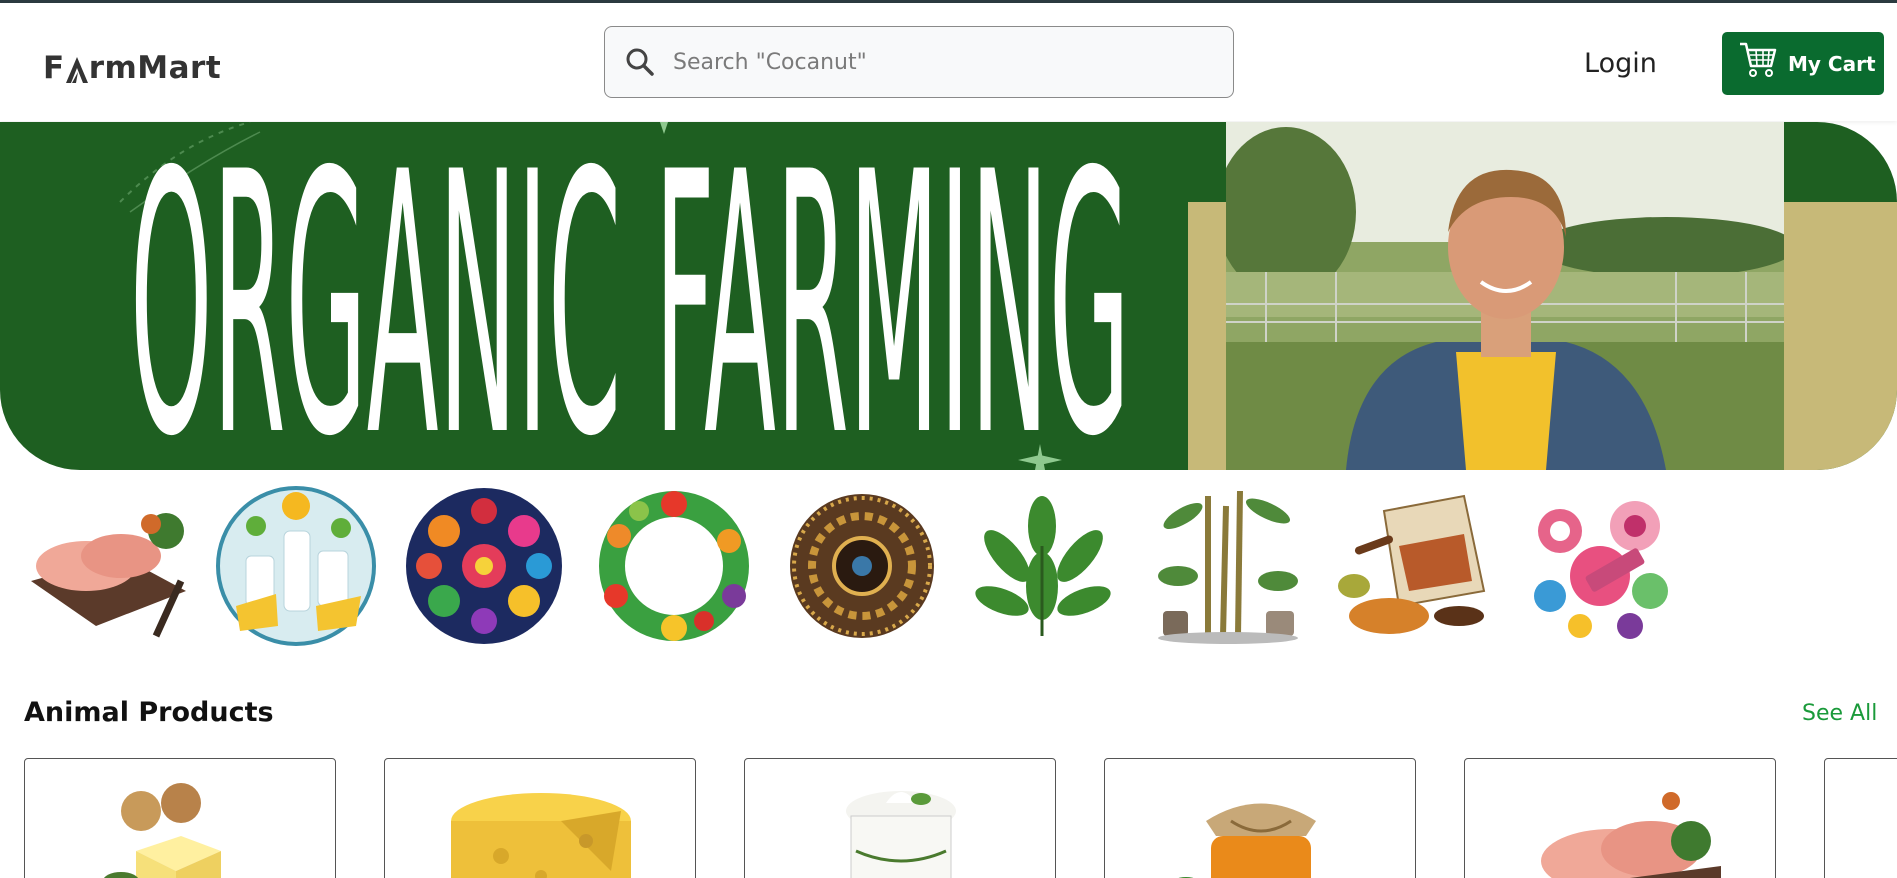  What do you see at coordinates (1505, 296) in the screenshot?
I see `farmer-photo` at bounding box center [1505, 296].